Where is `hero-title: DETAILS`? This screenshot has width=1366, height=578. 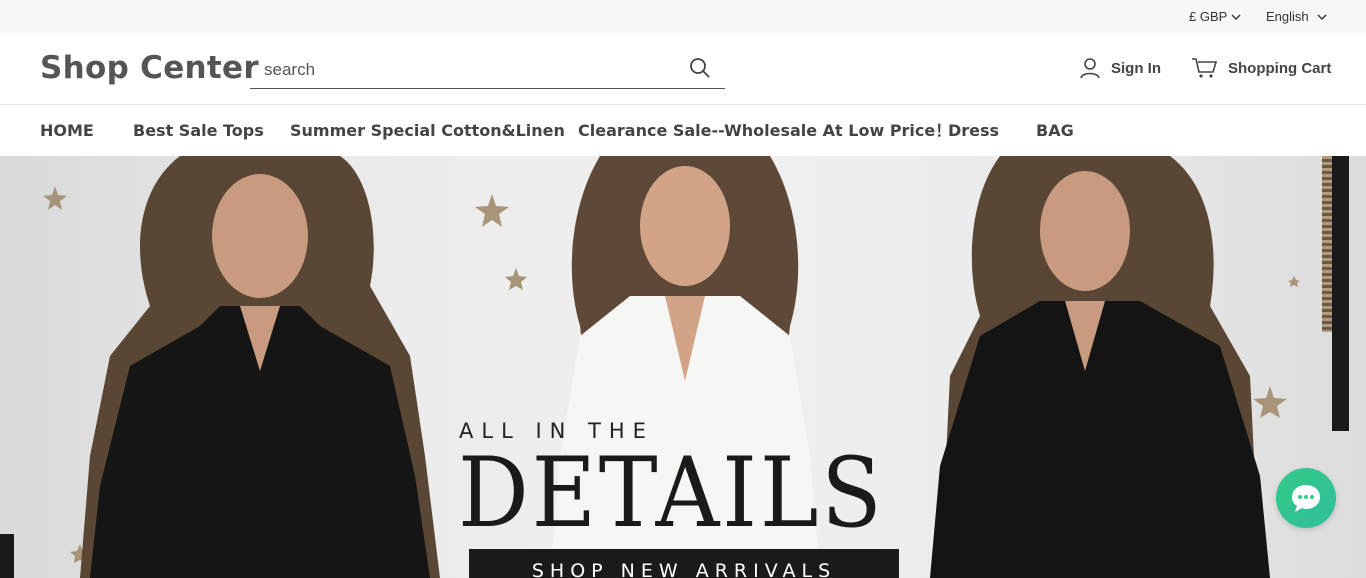
hero-title: DETAILS is located at coordinates (671, 493).